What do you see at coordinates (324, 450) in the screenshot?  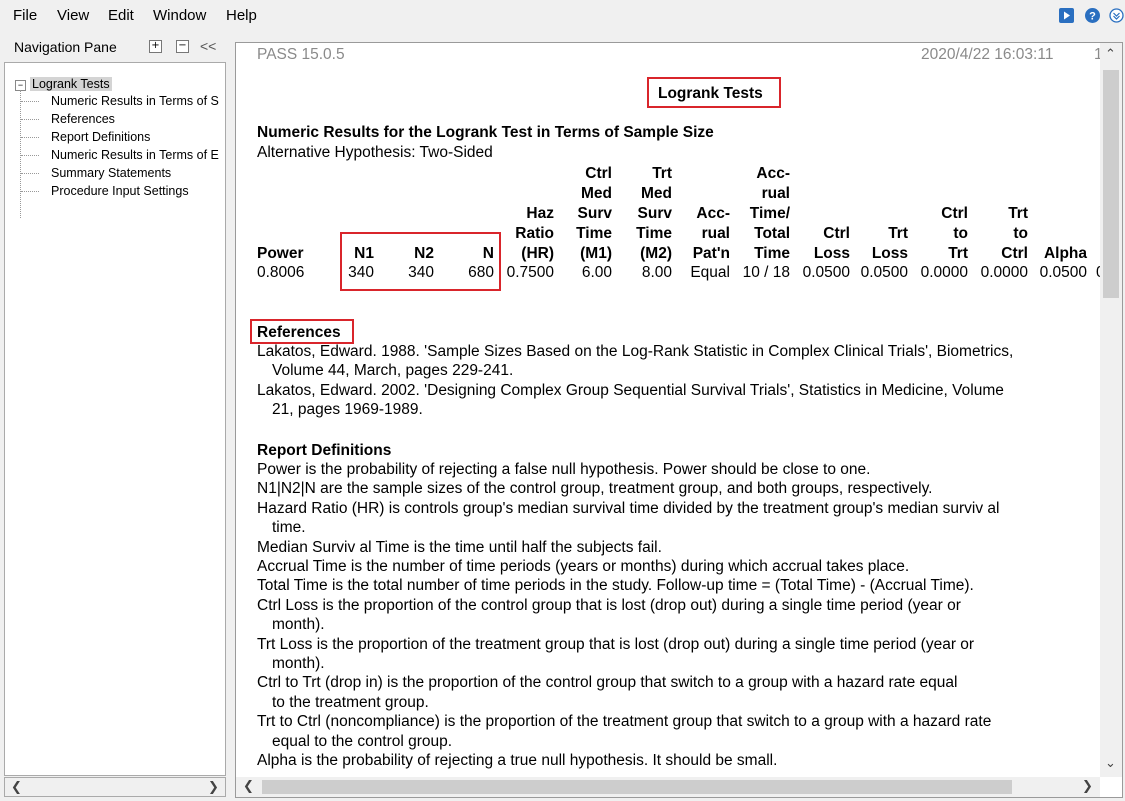 I see `definitions-title: Report Definitions` at bounding box center [324, 450].